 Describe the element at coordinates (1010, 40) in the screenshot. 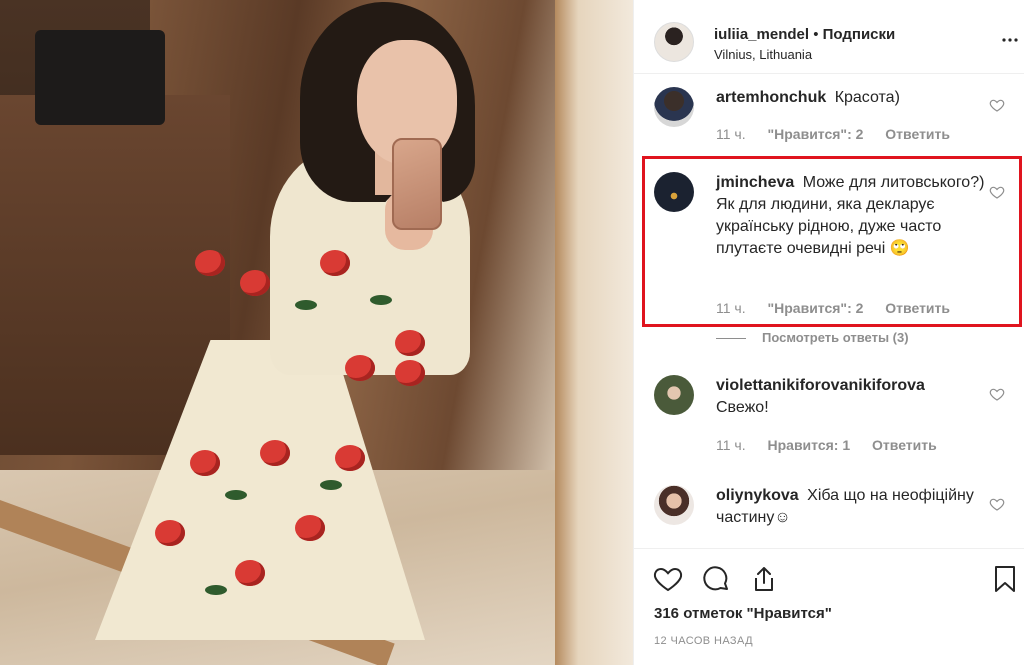

I see `more-horizontal-icon` at that location.